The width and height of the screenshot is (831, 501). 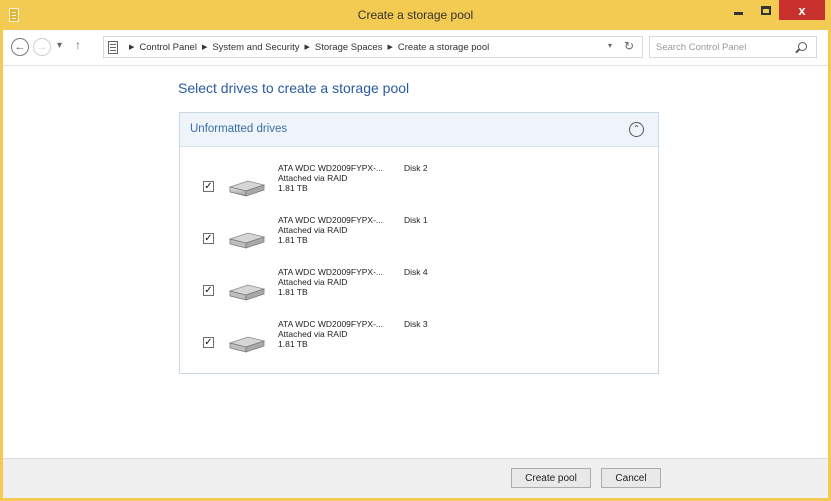 What do you see at coordinates (720, 47) in the screenshot?
I see `search-input` at bounding box center [720, 47].